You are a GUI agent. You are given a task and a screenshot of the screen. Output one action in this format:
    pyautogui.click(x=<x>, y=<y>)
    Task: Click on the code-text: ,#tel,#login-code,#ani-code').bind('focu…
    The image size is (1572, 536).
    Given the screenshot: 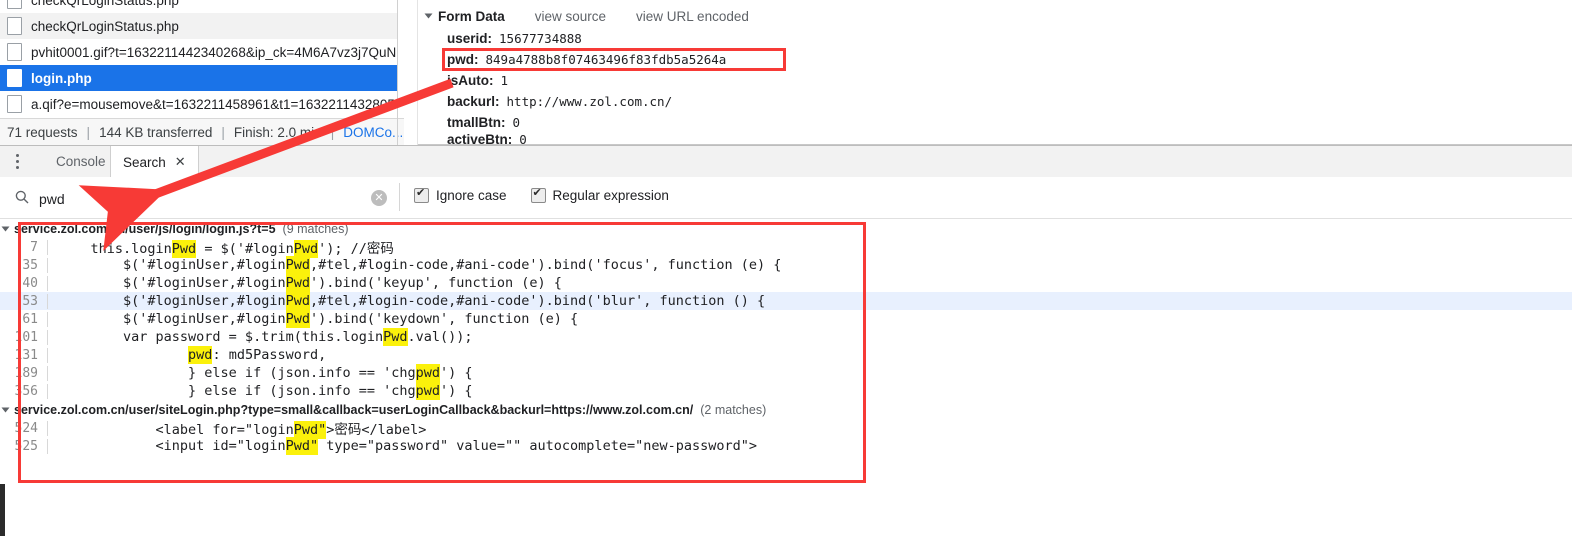 What is the action you would take?
    pyautogui.click(x=545, y=265)
    